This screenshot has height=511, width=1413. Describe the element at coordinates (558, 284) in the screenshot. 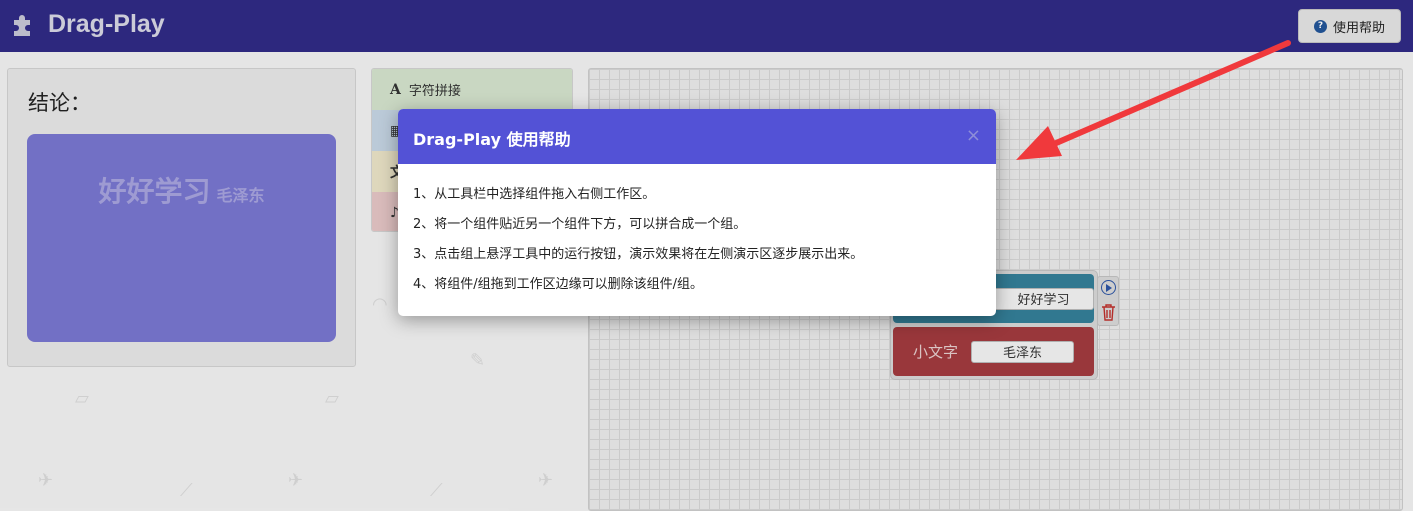

I see `help-line: 4、将组件/组拖到工作区边缘可以删除该组件/组。` at that location.